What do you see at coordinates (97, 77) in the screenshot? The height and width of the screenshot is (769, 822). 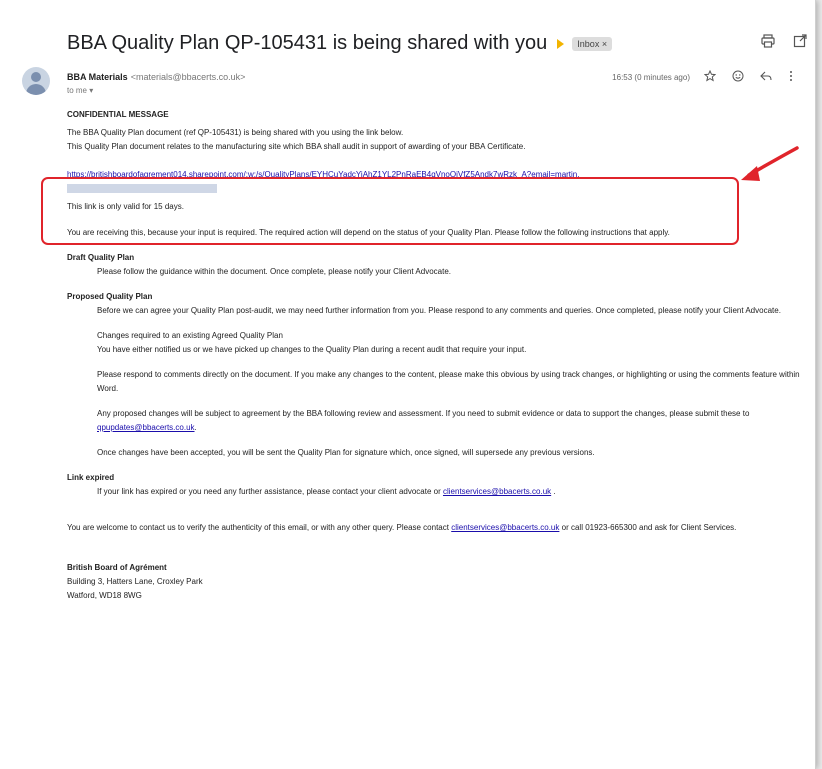 I see `sender-name: BBA Materials` at bounding box center [97, 77].